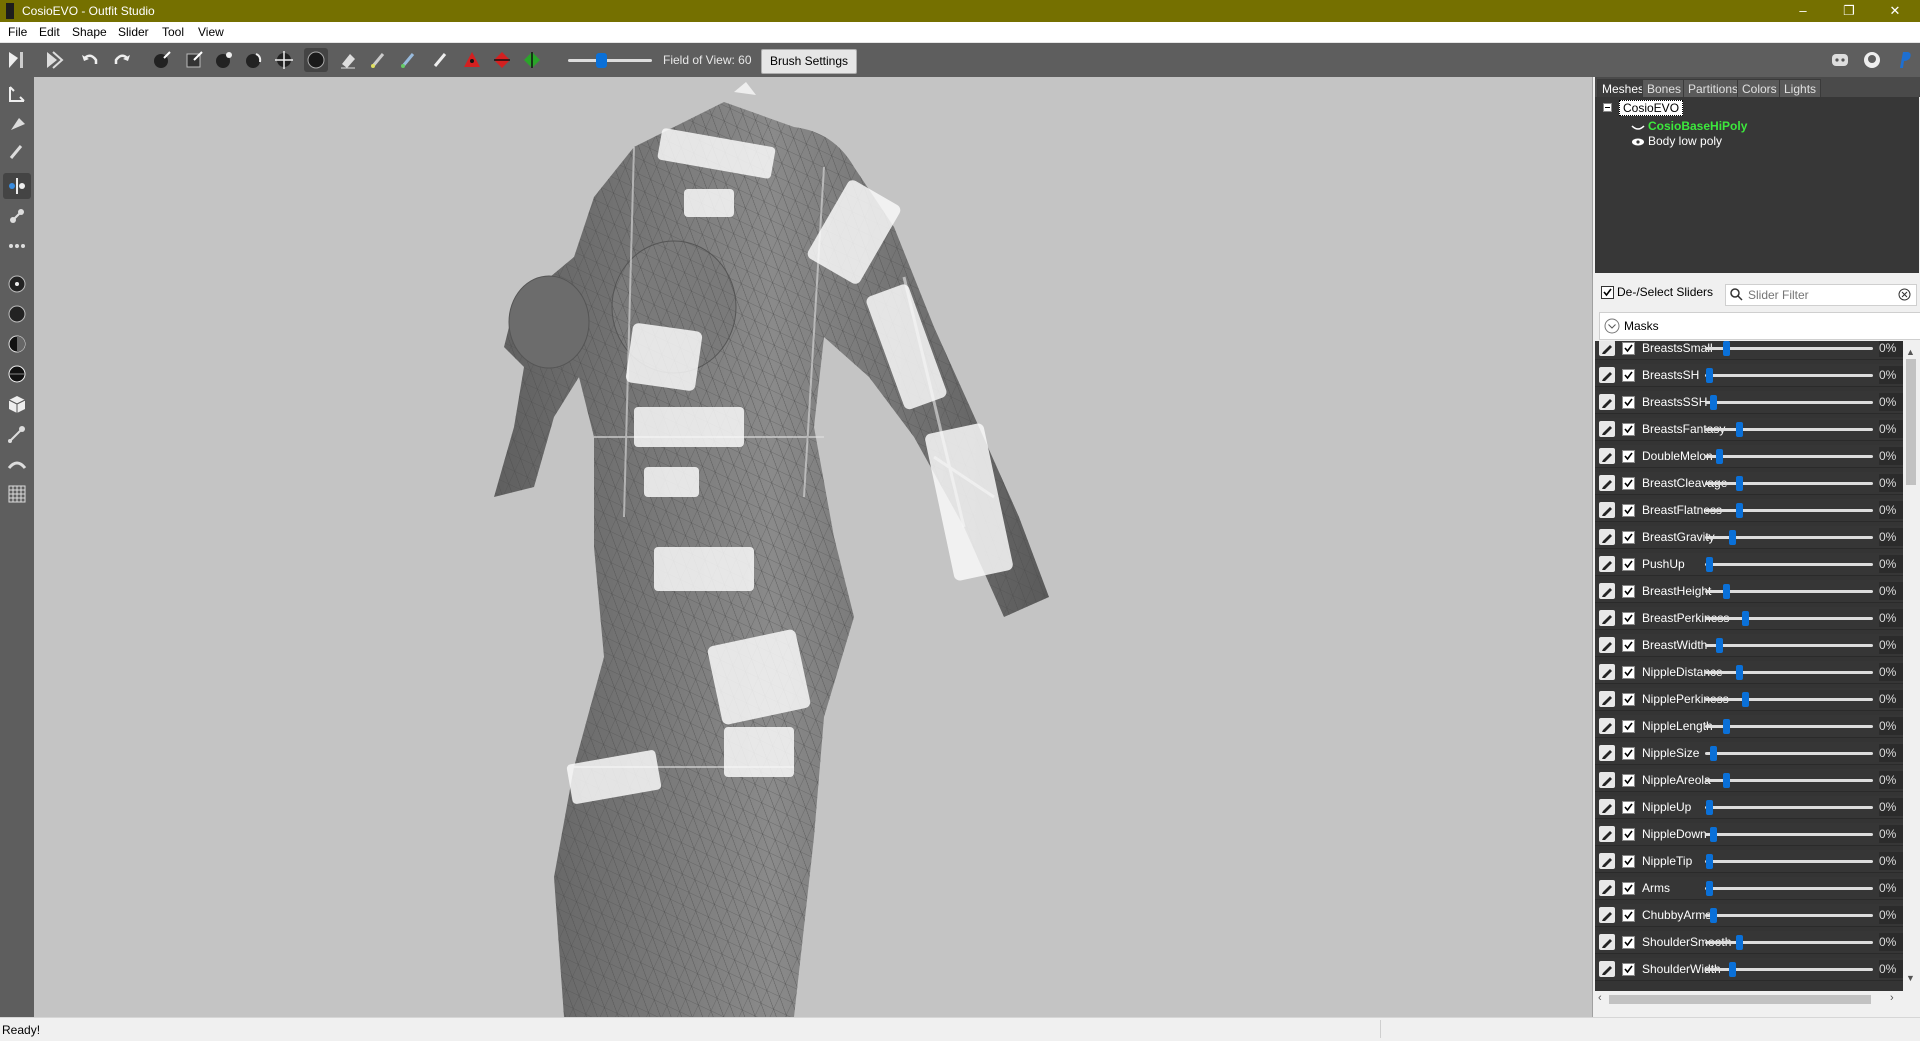  Describe the element at coordinates (1607, 292) in the screenshot. I see `deselect-sliders-checkbox` at that location.